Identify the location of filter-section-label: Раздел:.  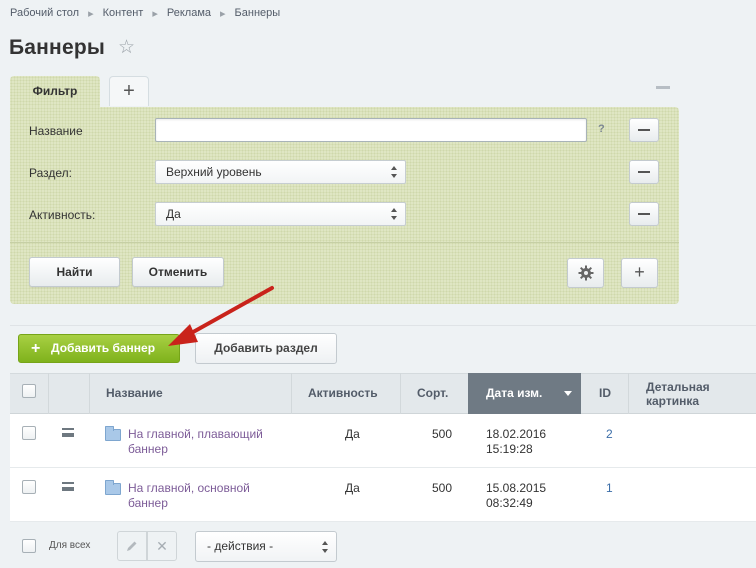
(50, 173).